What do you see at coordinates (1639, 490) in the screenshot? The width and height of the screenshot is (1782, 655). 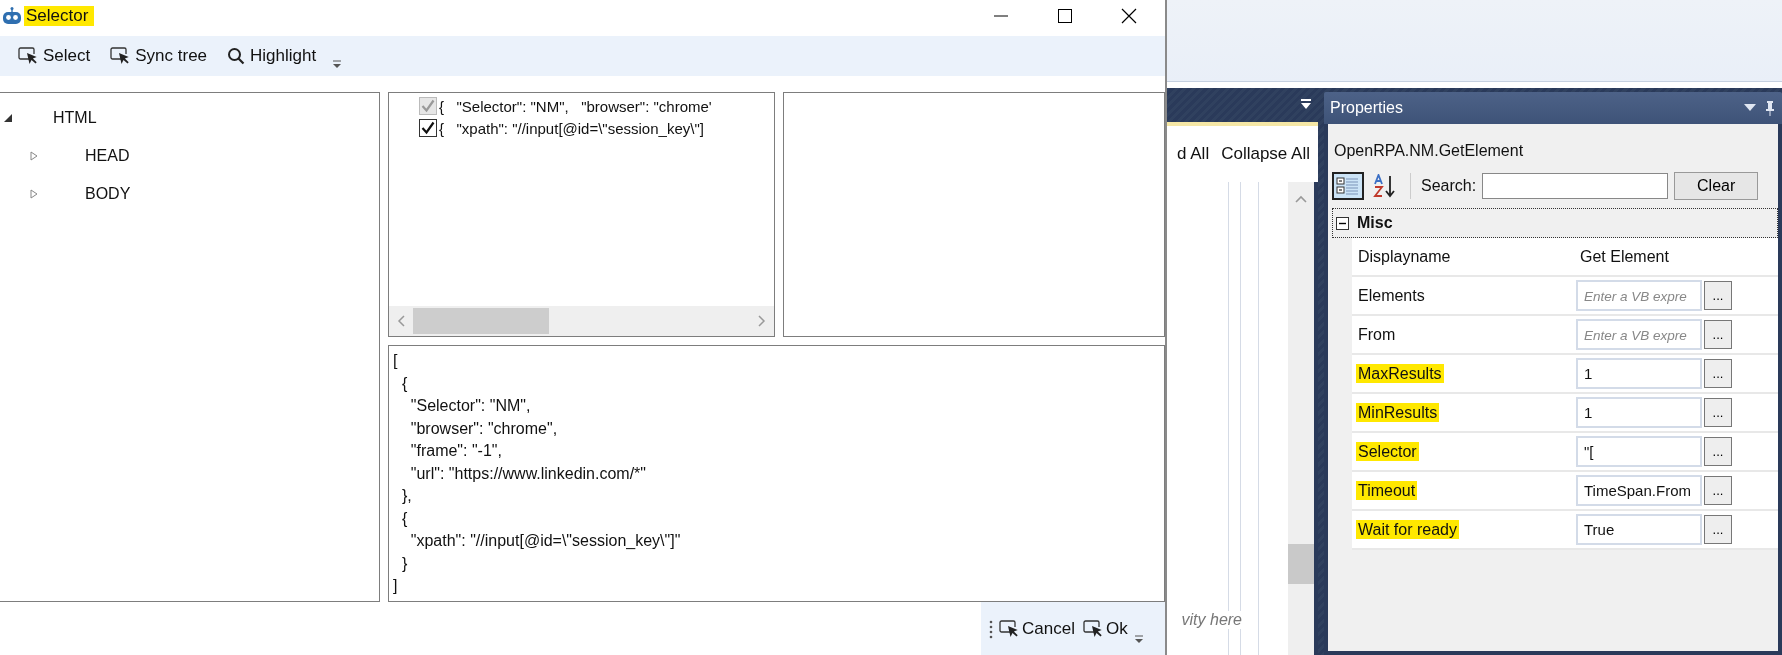 I see `expression-field: TimeSpan.From` at bounding box center [1639, 490].